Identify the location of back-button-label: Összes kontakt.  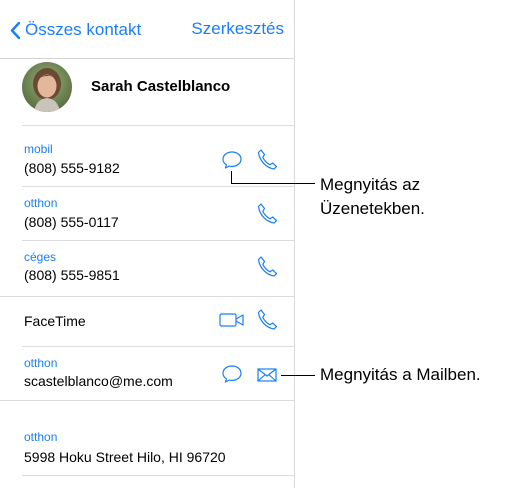
(83, 29).